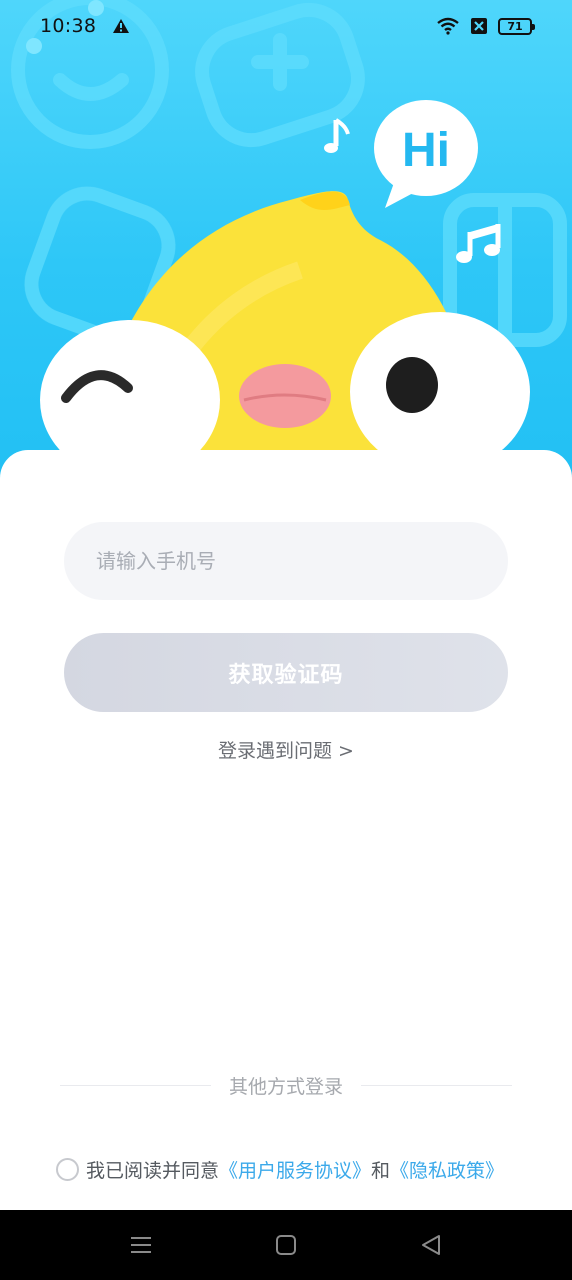  Describe the element at coordinates (286, 561) in the screenshot. I see `phone-number-input` at that location.